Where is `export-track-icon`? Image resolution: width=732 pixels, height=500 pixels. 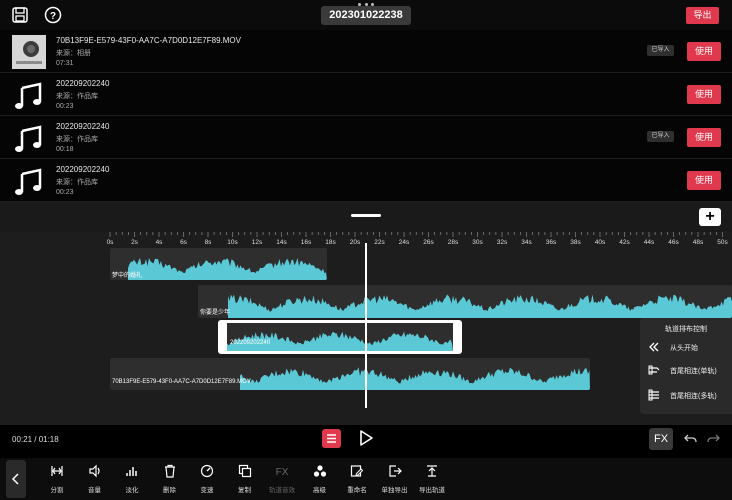
export-track-icon is located at coordinates (432, 471).